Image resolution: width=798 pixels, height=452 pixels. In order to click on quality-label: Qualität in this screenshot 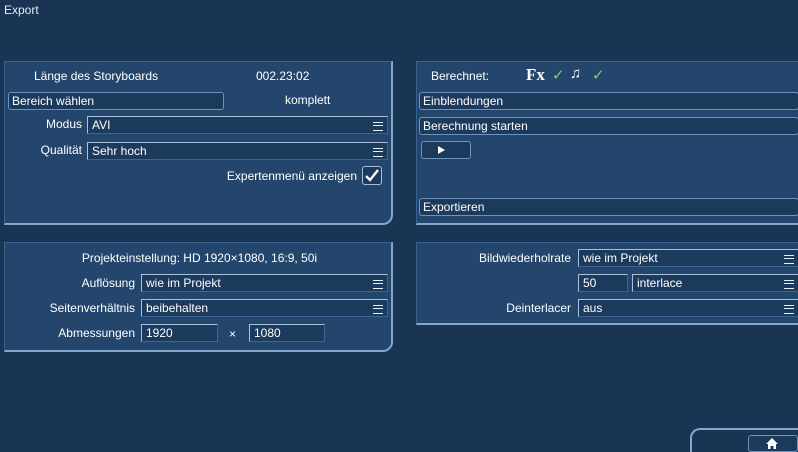, I will do `click(61, 150)`.